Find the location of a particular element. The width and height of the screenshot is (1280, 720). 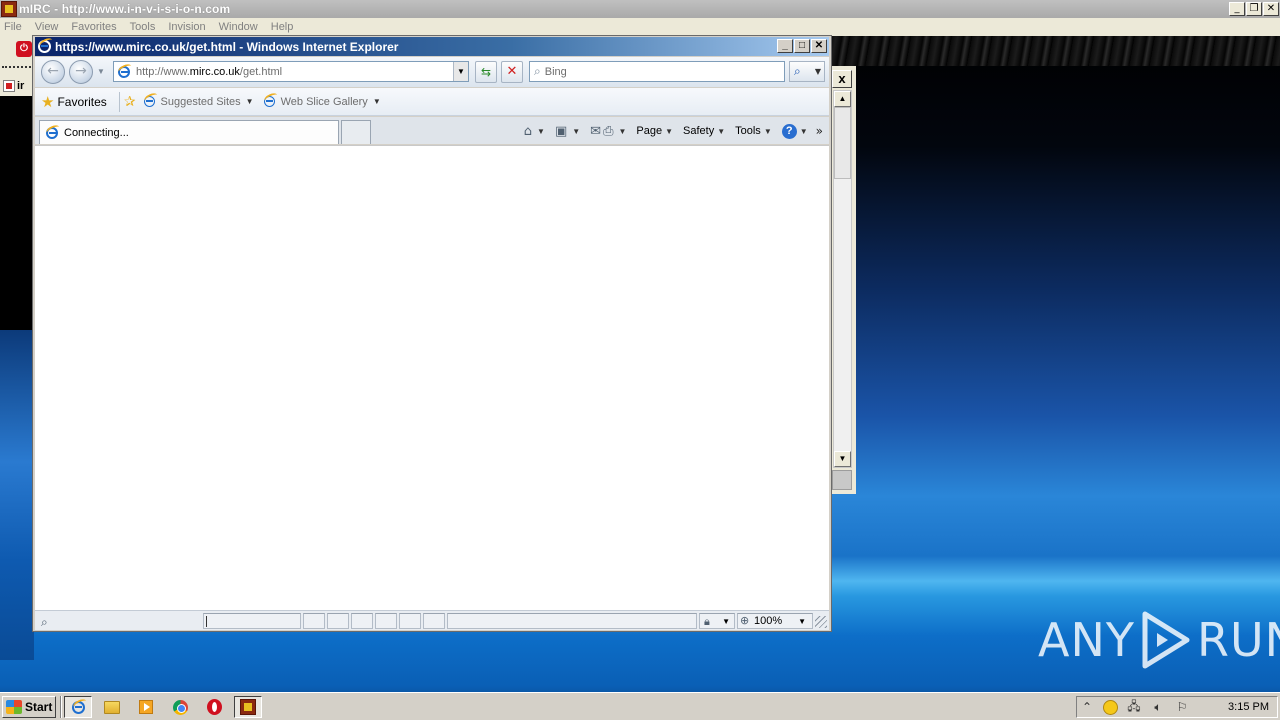

mirc-menu-view: View is located at coordinates (47, 27).